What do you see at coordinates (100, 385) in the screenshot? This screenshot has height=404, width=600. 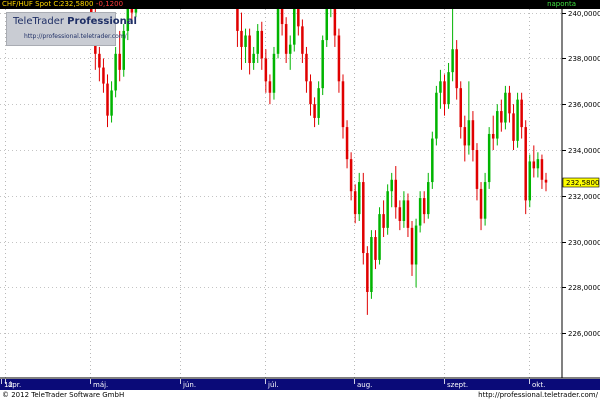 I see `time-tick-label: máj.` at bounding box center [100, 385].